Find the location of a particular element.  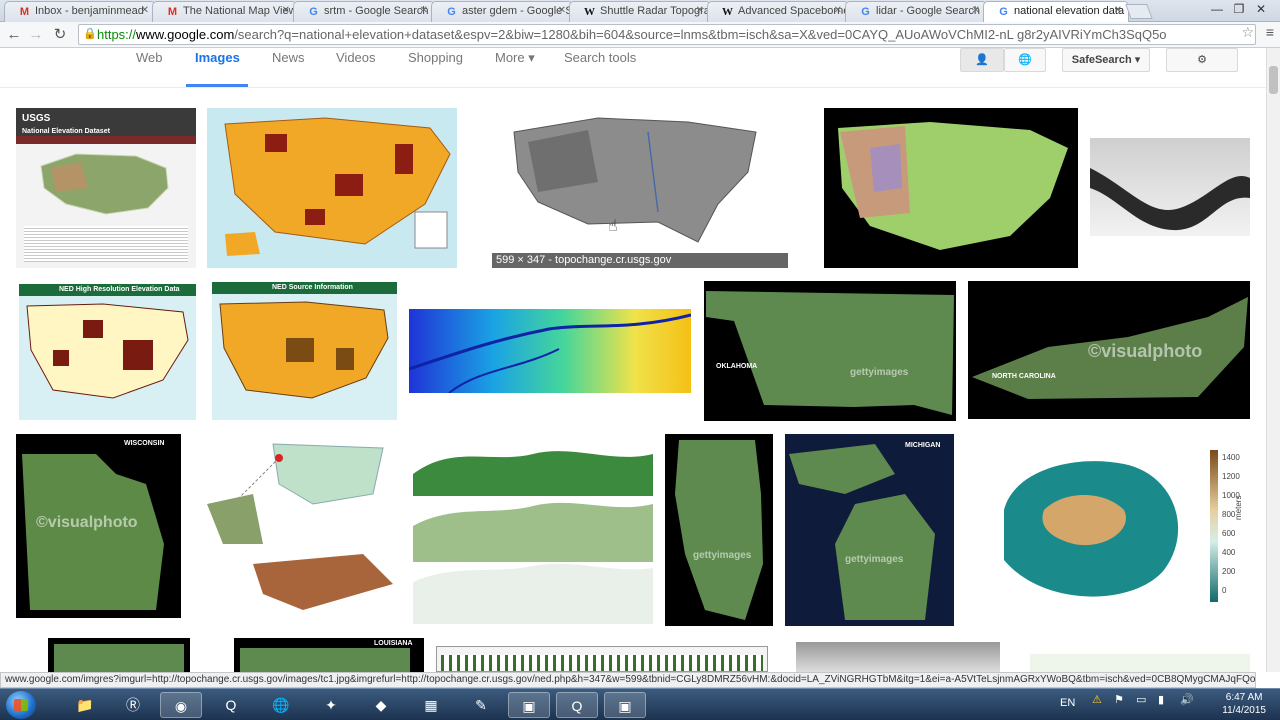

image-result-oklahoma: OKLAHOMA gettyimages is located at coordinates (830, 351).